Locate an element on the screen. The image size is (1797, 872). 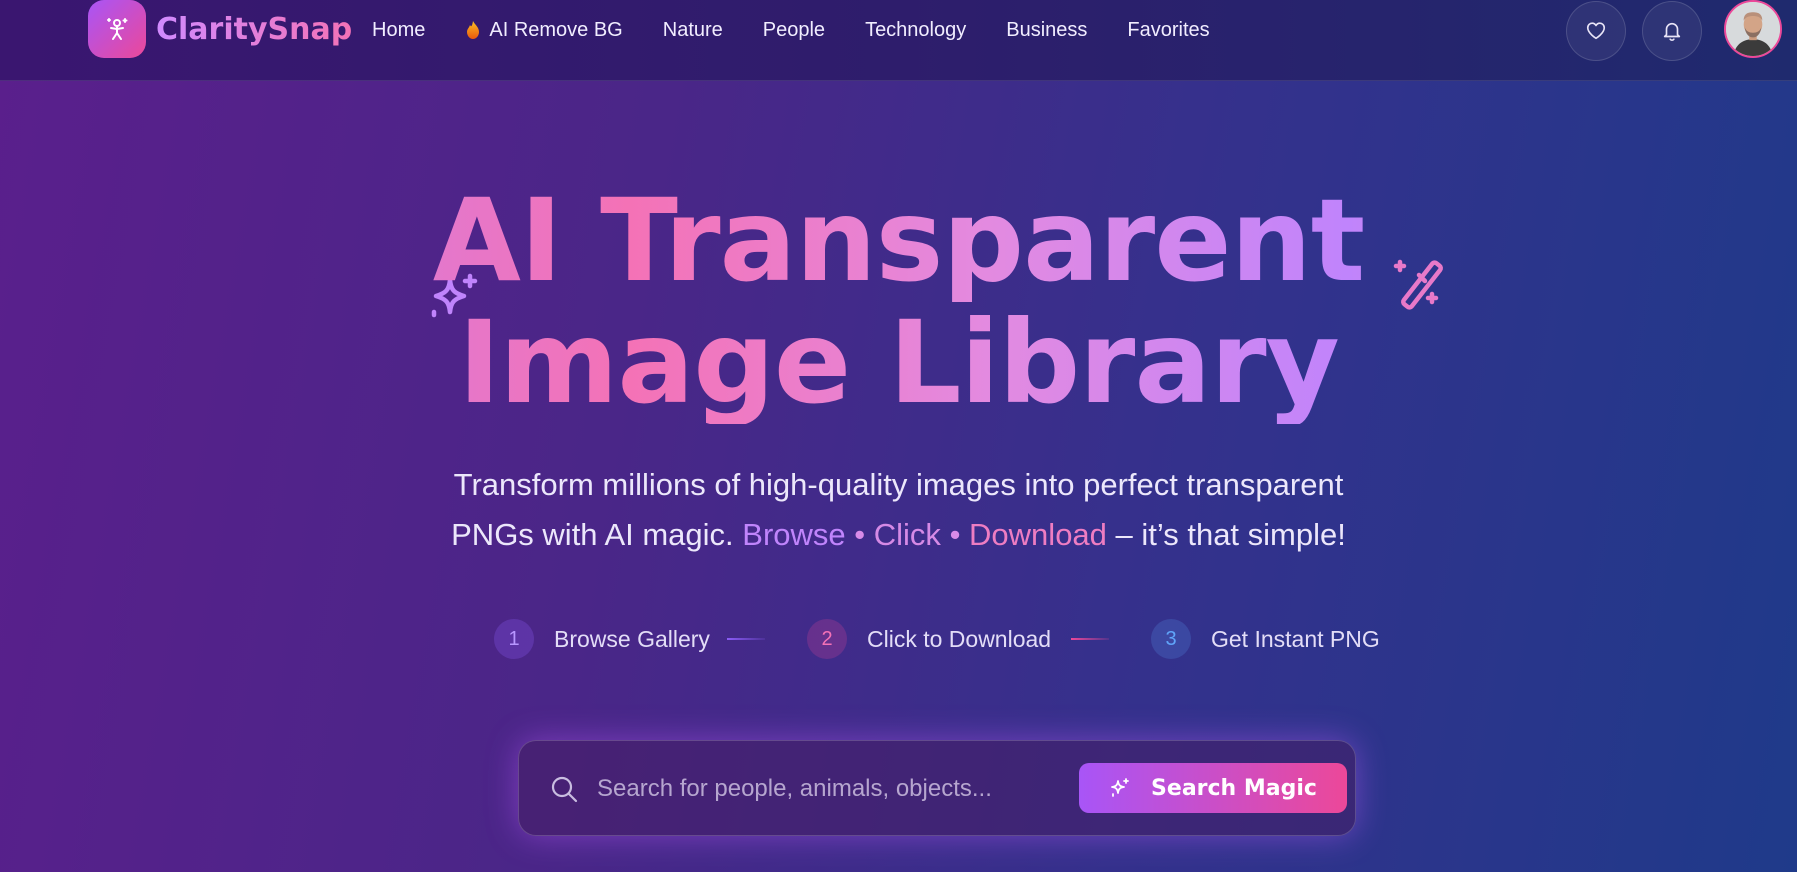
bell-icon is located at coordinates (1672, 31).